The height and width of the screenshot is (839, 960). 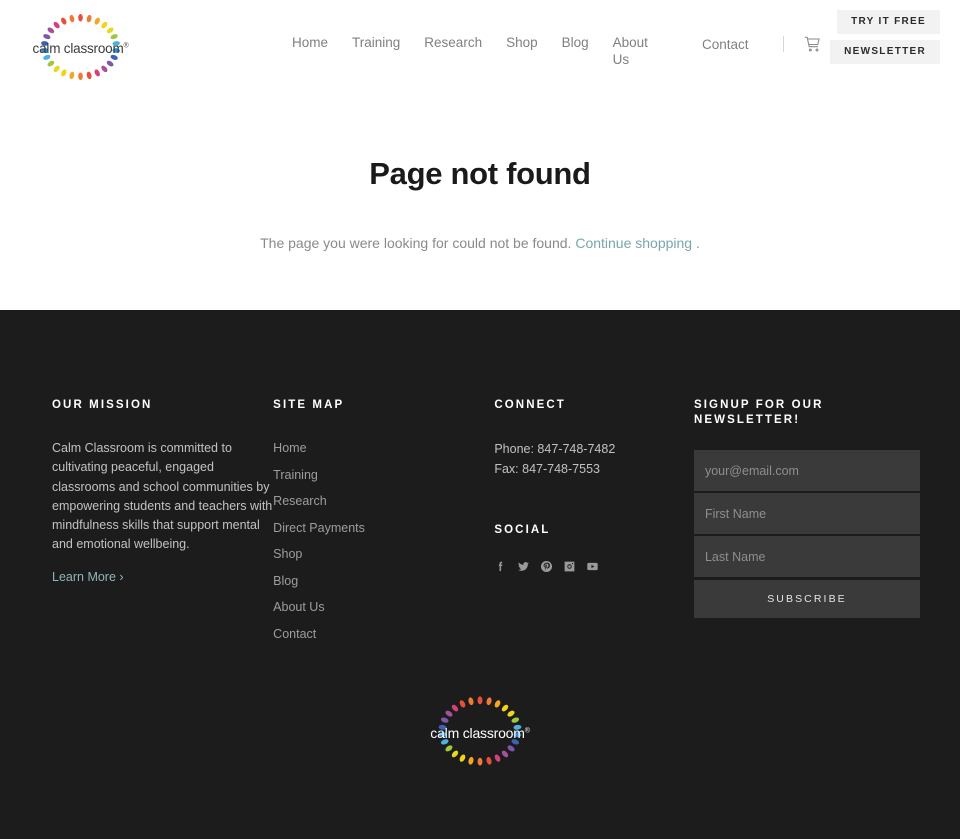 I want to click on nav-item-shop: Shop, so click(x=522, y=42).